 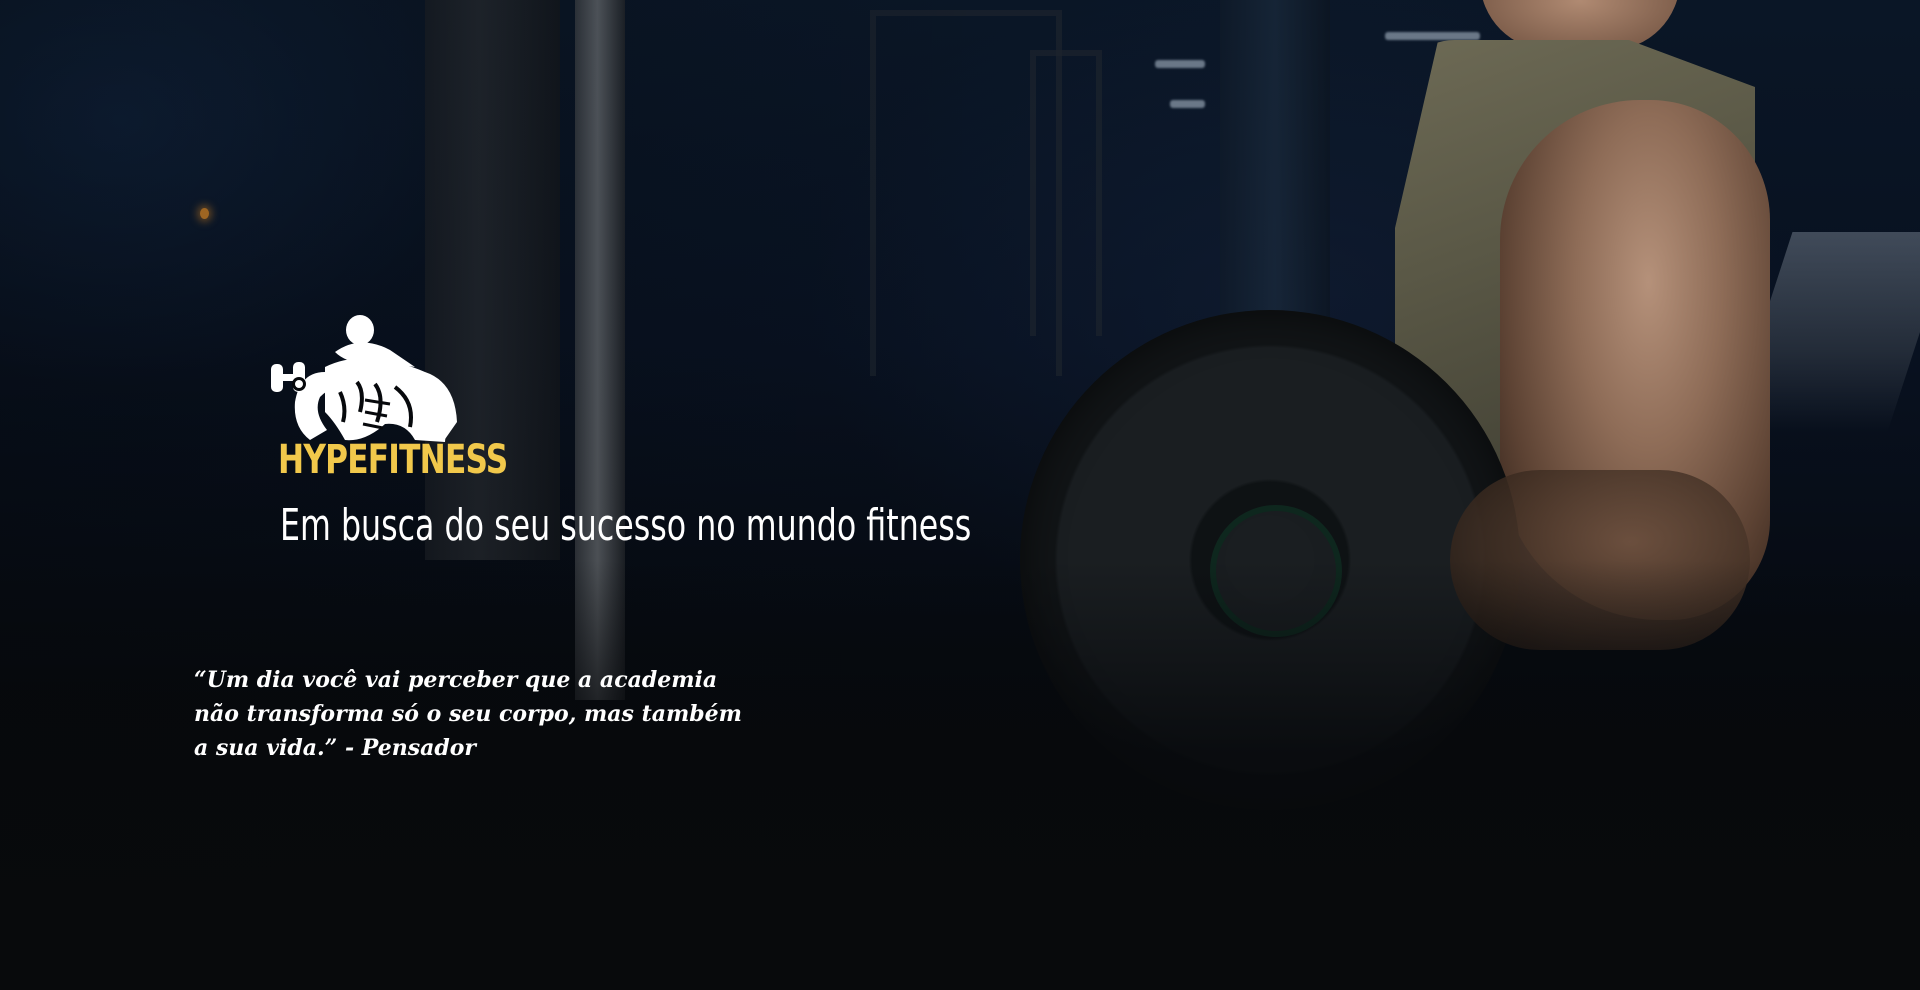 What do you see at coordinates (393, 460) in the screenshot?
I see `brand-name: HYPEFITNESS` at bounding box center [393, 460].